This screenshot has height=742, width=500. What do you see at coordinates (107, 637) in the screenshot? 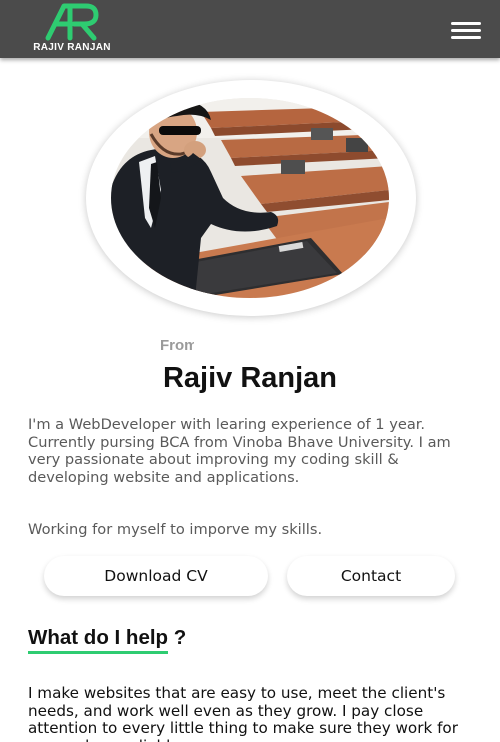
I see `help-section-title: What do I help ?` at bounding box center [107, 637].